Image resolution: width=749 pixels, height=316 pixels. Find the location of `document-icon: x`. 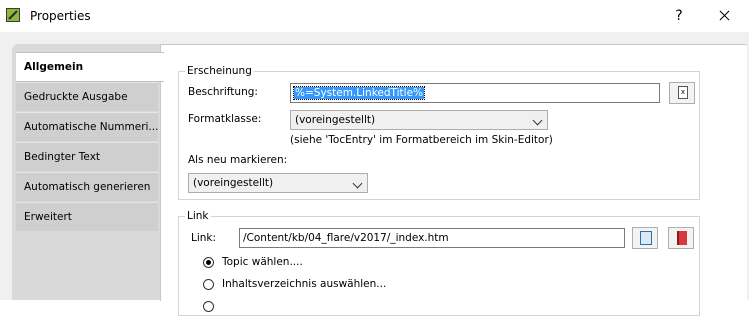

document-icon: x is located at coordinates (683, 92).